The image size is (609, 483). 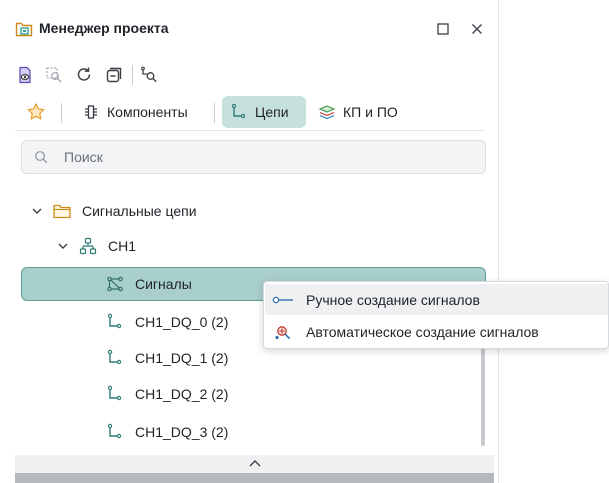 I want to click on pad-icon, so click(x=327, y=112).